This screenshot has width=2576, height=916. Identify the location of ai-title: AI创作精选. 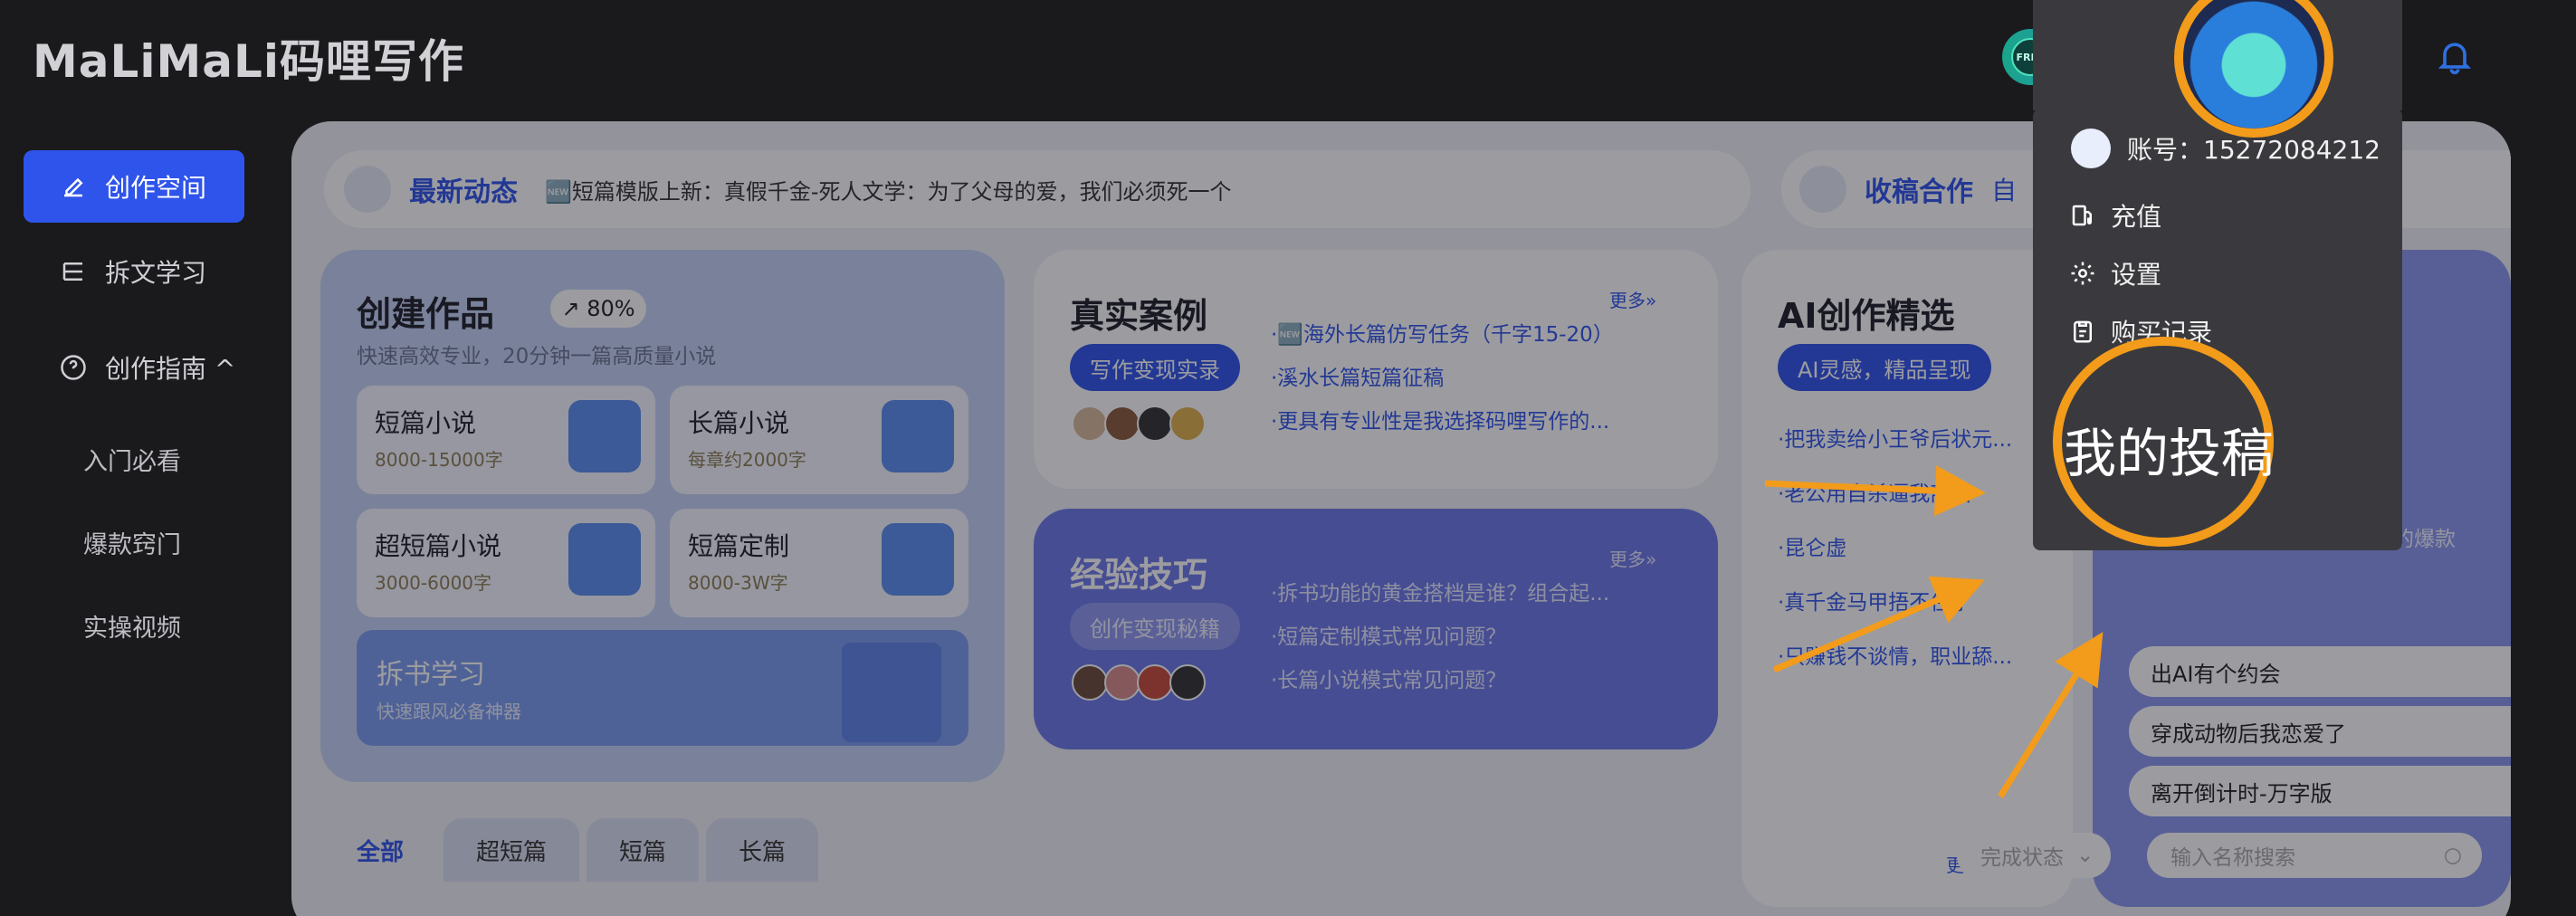
(1867, 316).